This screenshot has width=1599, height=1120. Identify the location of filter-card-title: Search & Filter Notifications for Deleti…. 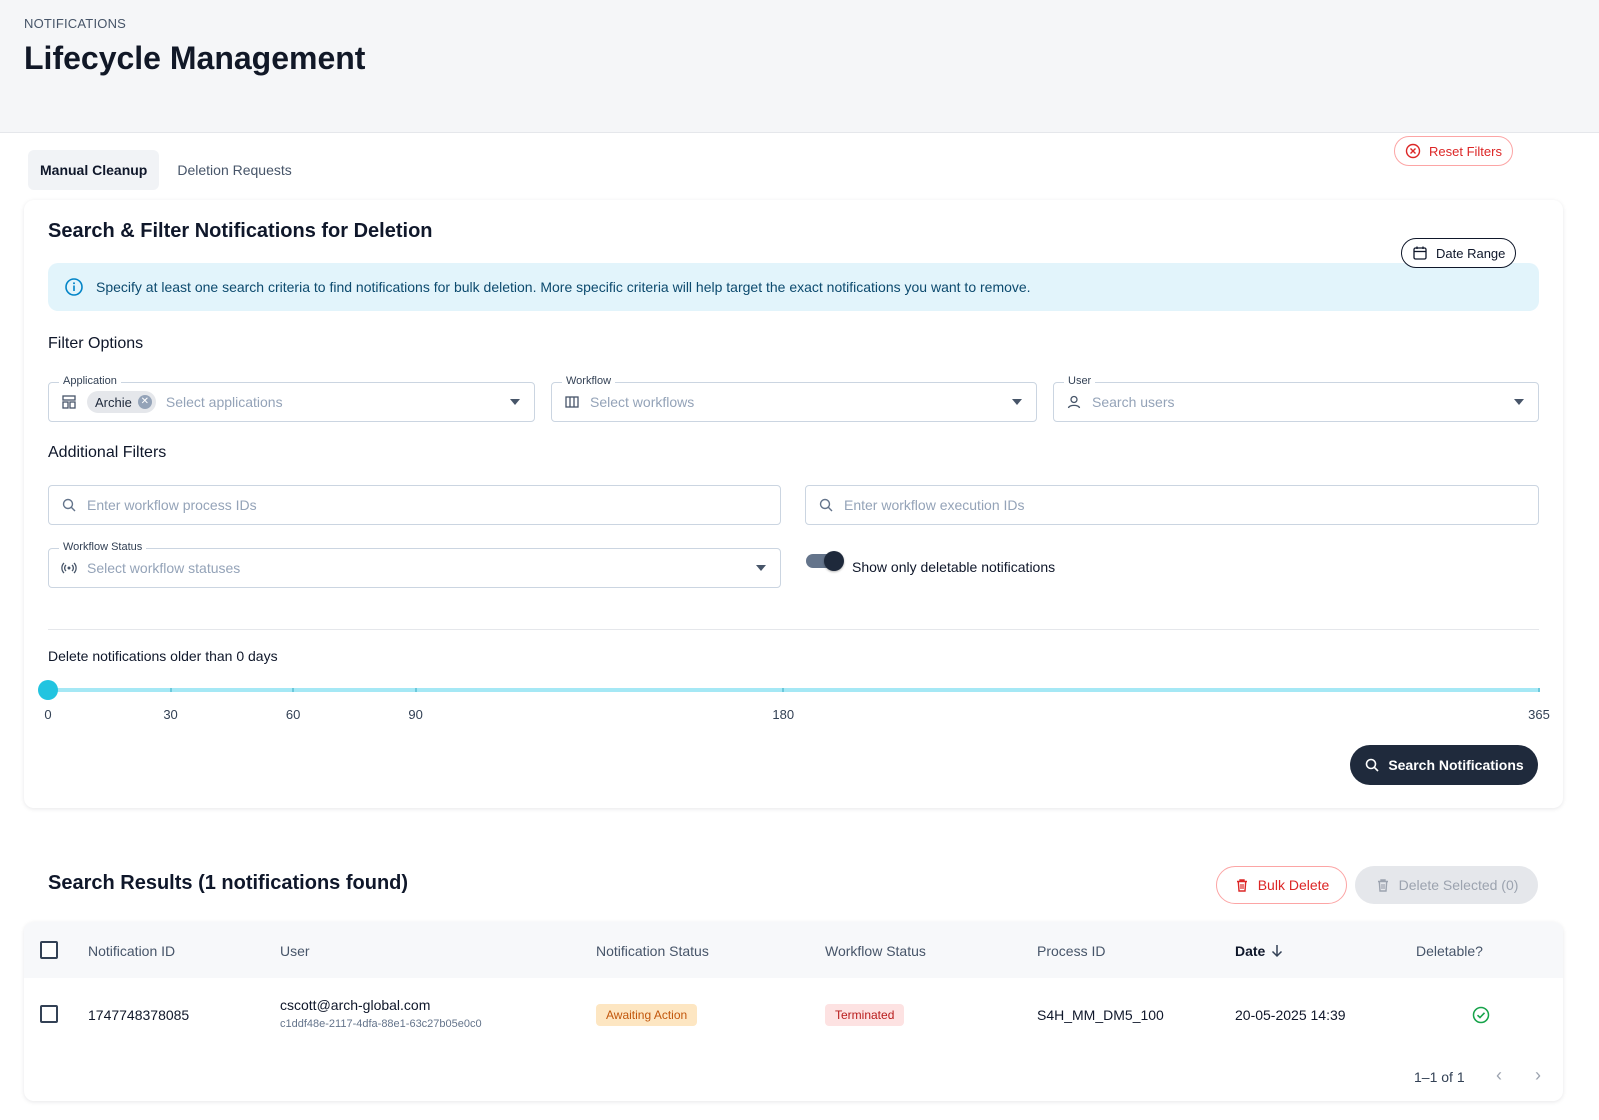
(240, 231).